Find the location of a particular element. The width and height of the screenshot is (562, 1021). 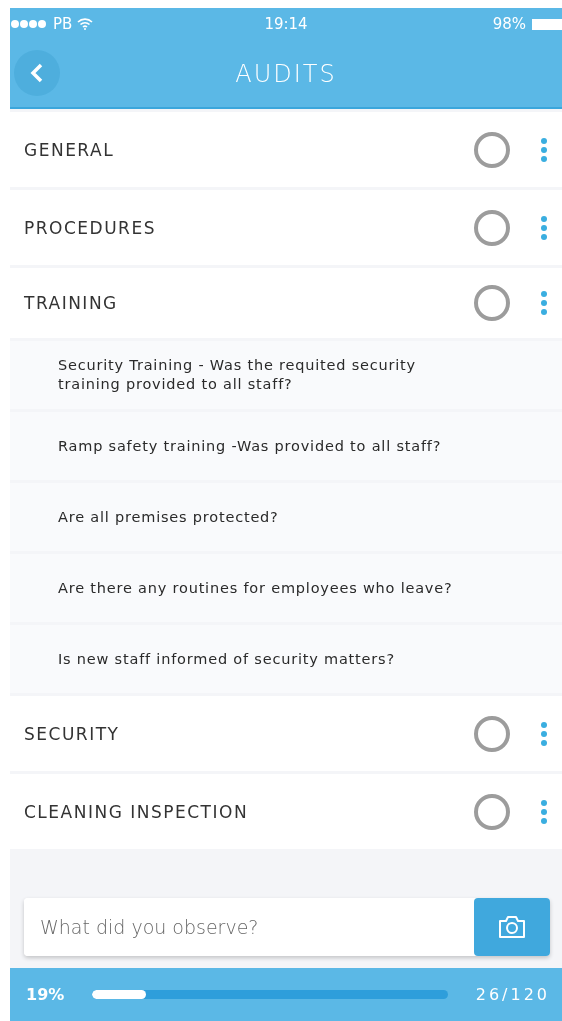

section-row: SECURITY is located at coordinates (286, 733).